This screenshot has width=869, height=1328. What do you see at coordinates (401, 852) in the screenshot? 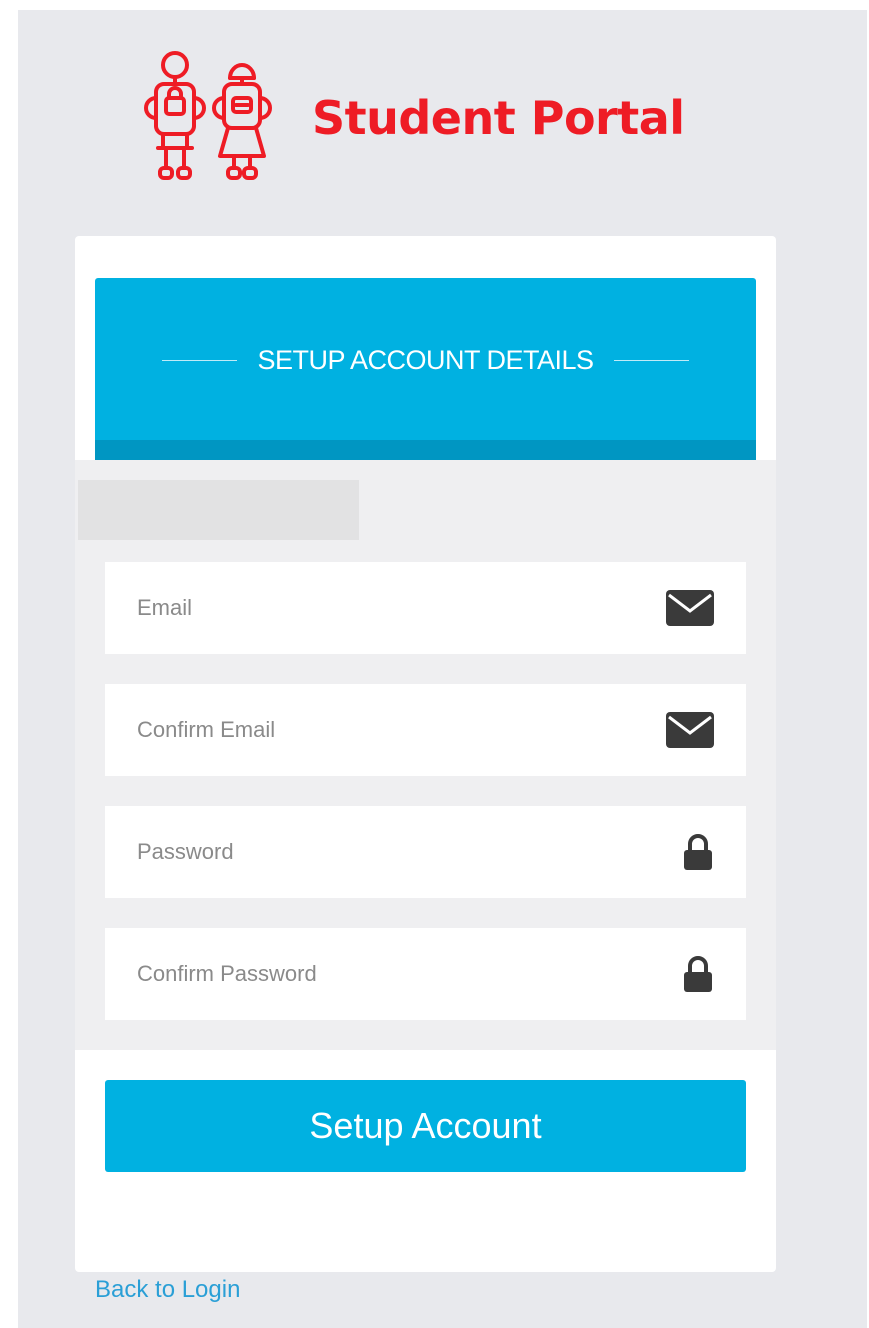
I see `password-input` at bounding box center [401, 852].